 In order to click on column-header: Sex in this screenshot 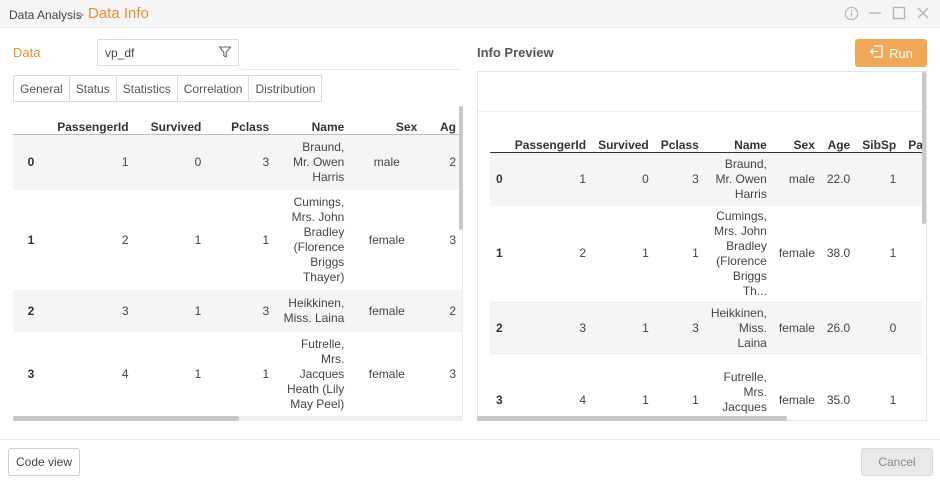, I will do `click(387, 120)`.